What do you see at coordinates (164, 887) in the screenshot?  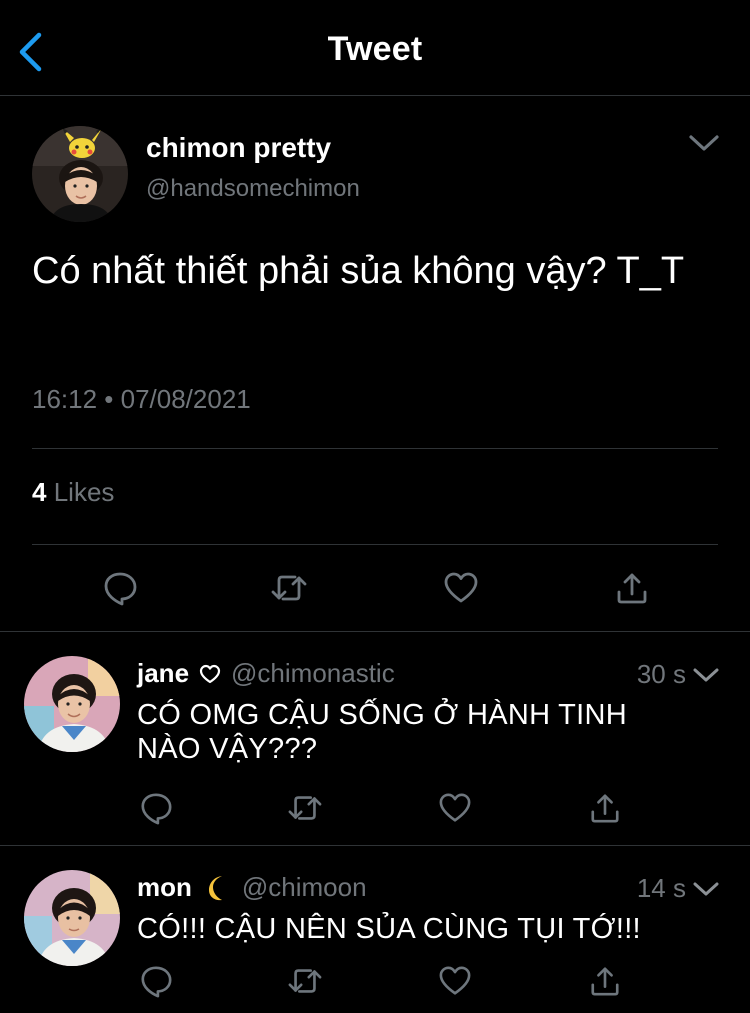 I see `reply-author-name: mon` at bounding box center [164, 887].